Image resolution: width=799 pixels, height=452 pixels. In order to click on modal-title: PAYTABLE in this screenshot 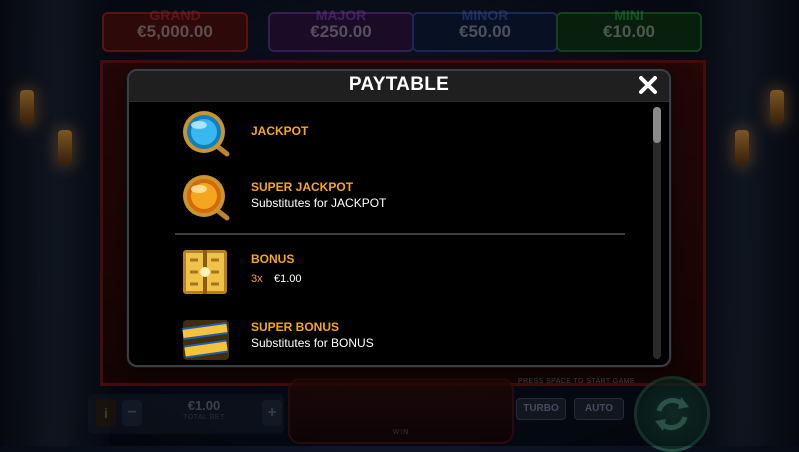, I will do `click(399, 84)`.